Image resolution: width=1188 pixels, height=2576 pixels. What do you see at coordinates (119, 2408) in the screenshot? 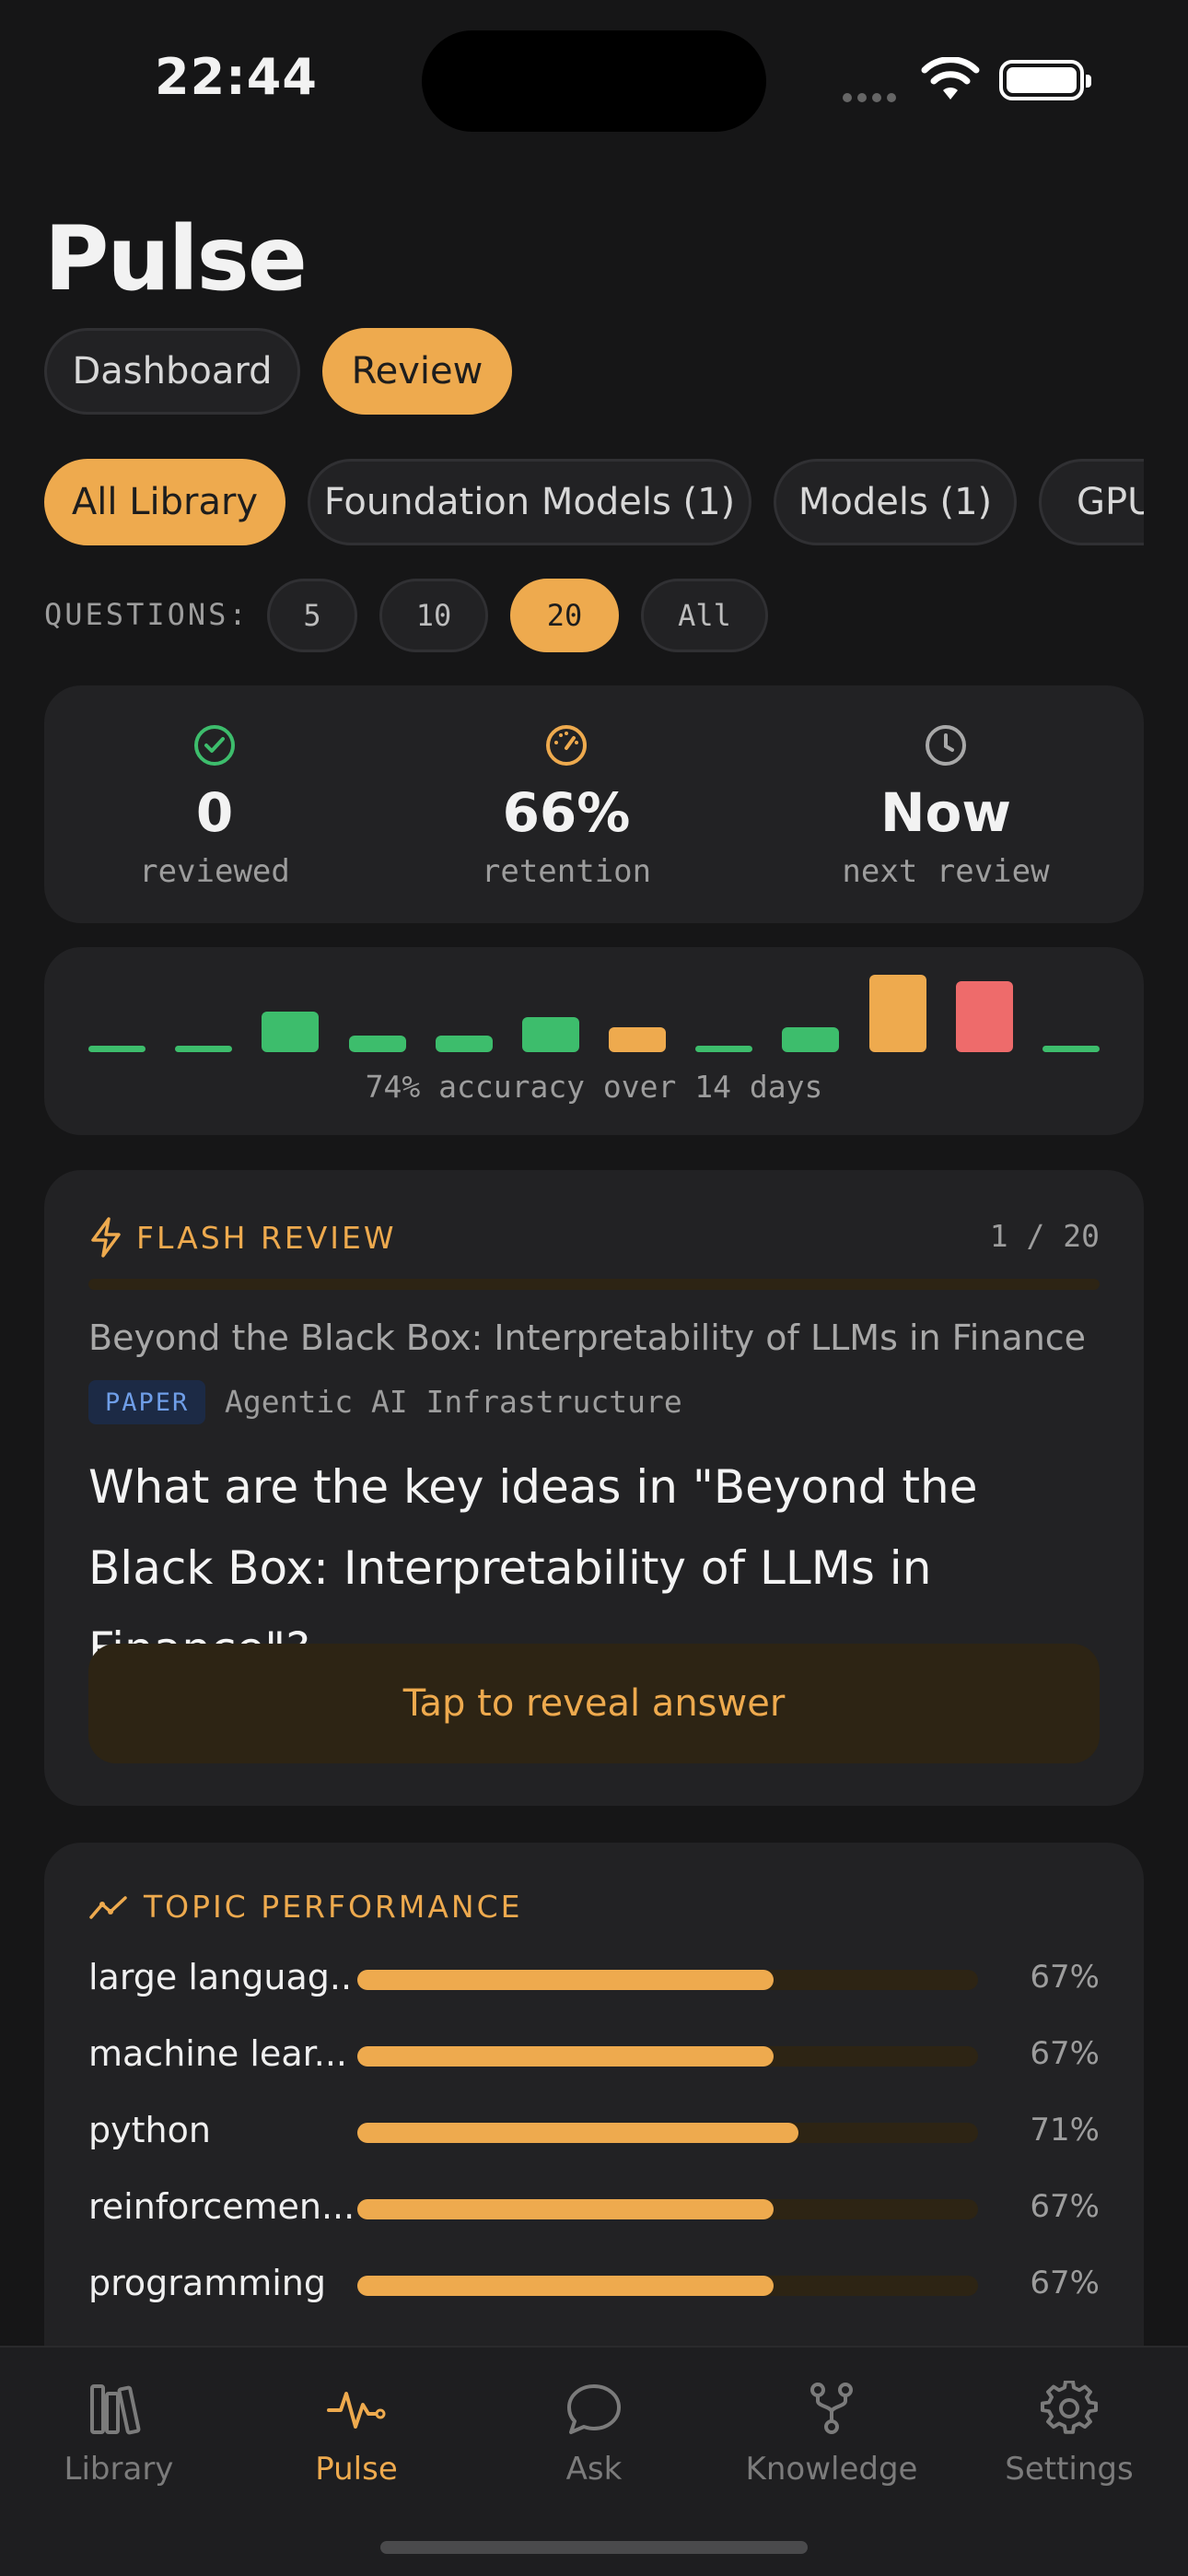
I see `library-icon` at bounding box center [119, 2408].